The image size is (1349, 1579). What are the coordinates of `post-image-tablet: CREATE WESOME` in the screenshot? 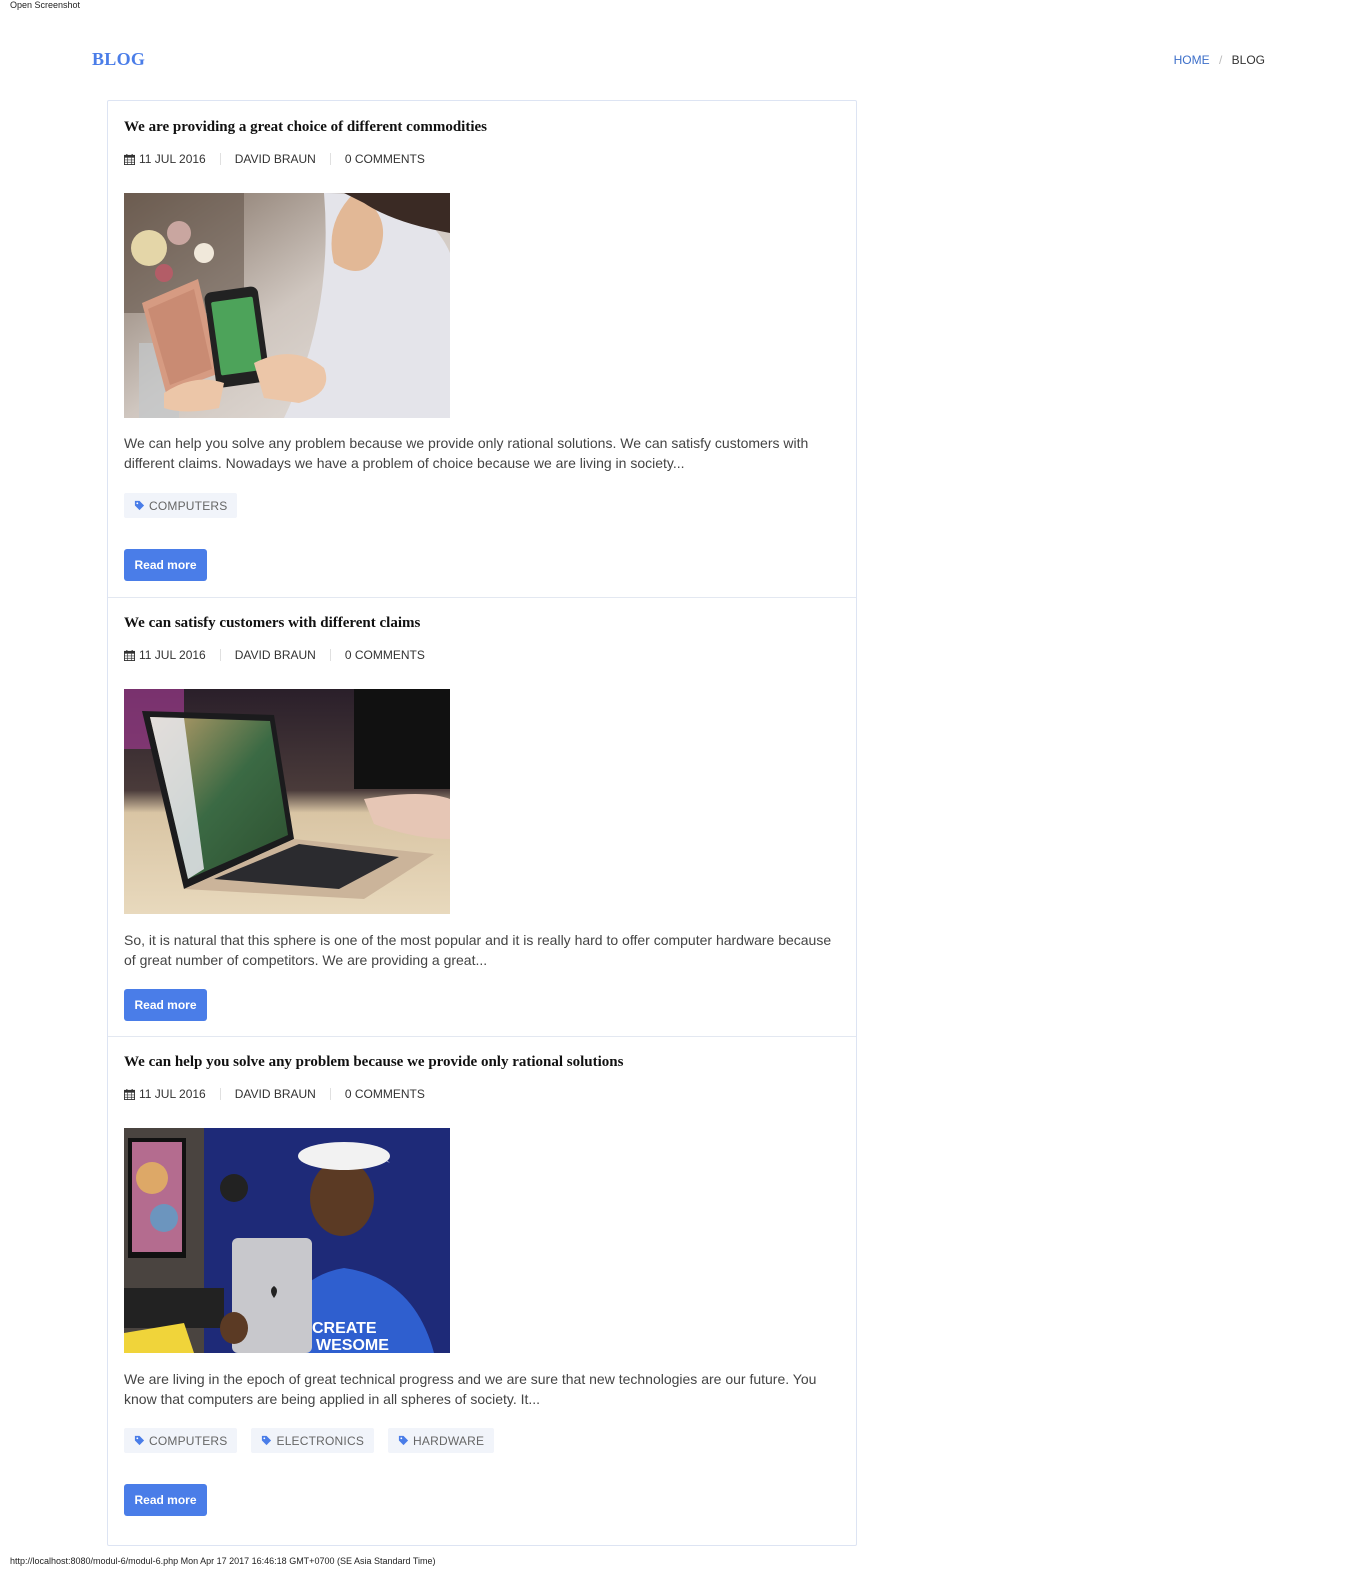 It's located at (287, 1240).